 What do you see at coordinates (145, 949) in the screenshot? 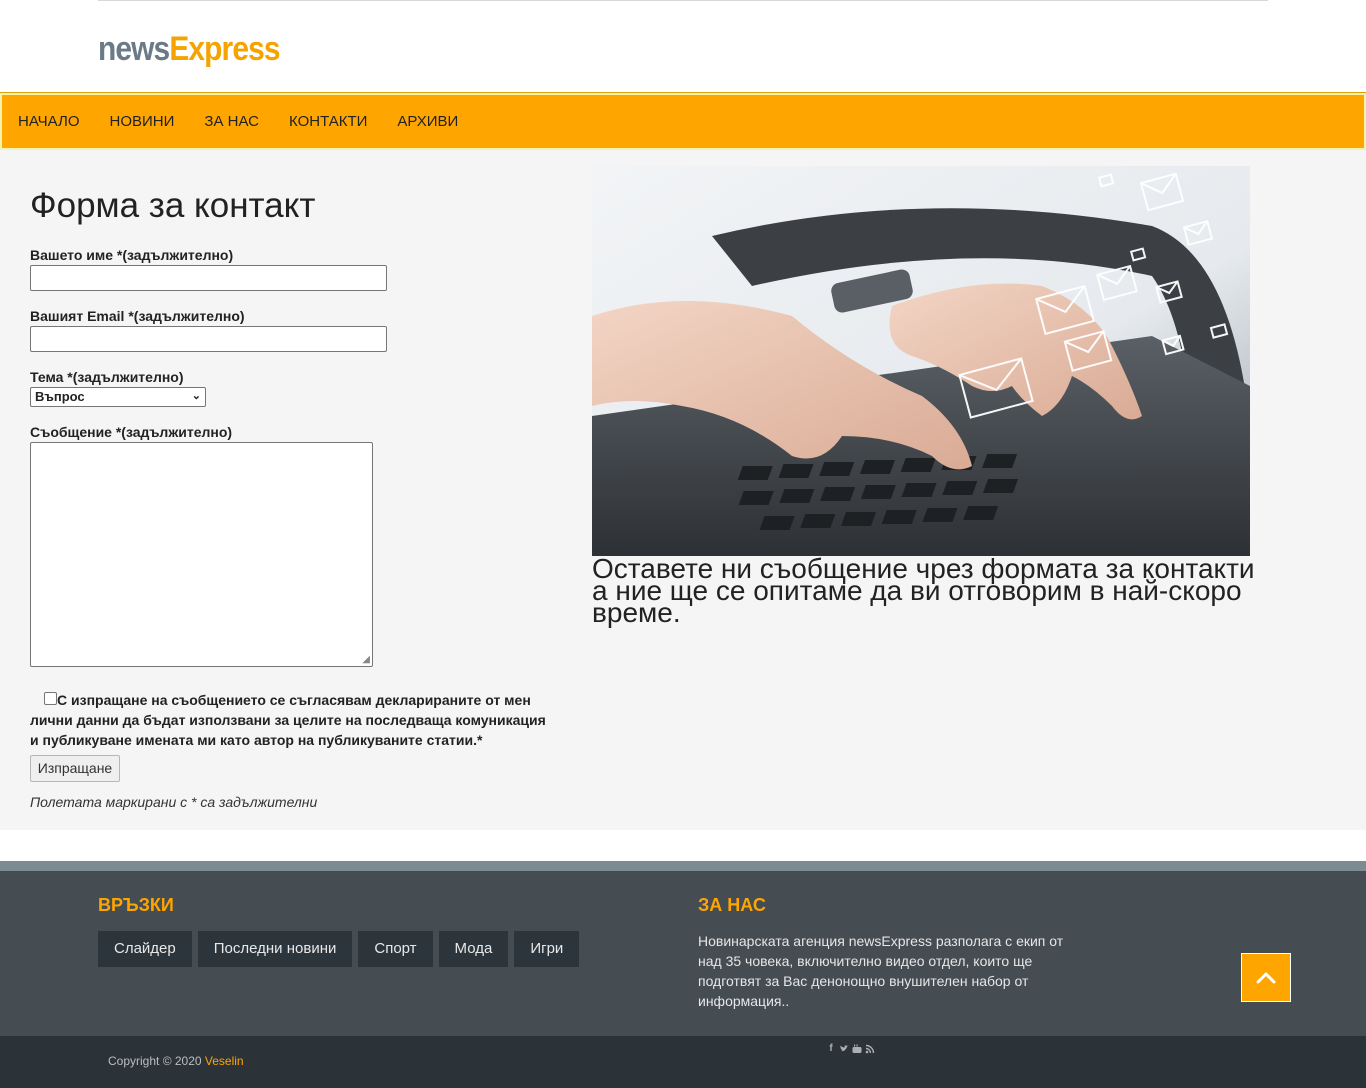
I see `footer-link-slider: Слайдер` at bounding box center [145, 949].